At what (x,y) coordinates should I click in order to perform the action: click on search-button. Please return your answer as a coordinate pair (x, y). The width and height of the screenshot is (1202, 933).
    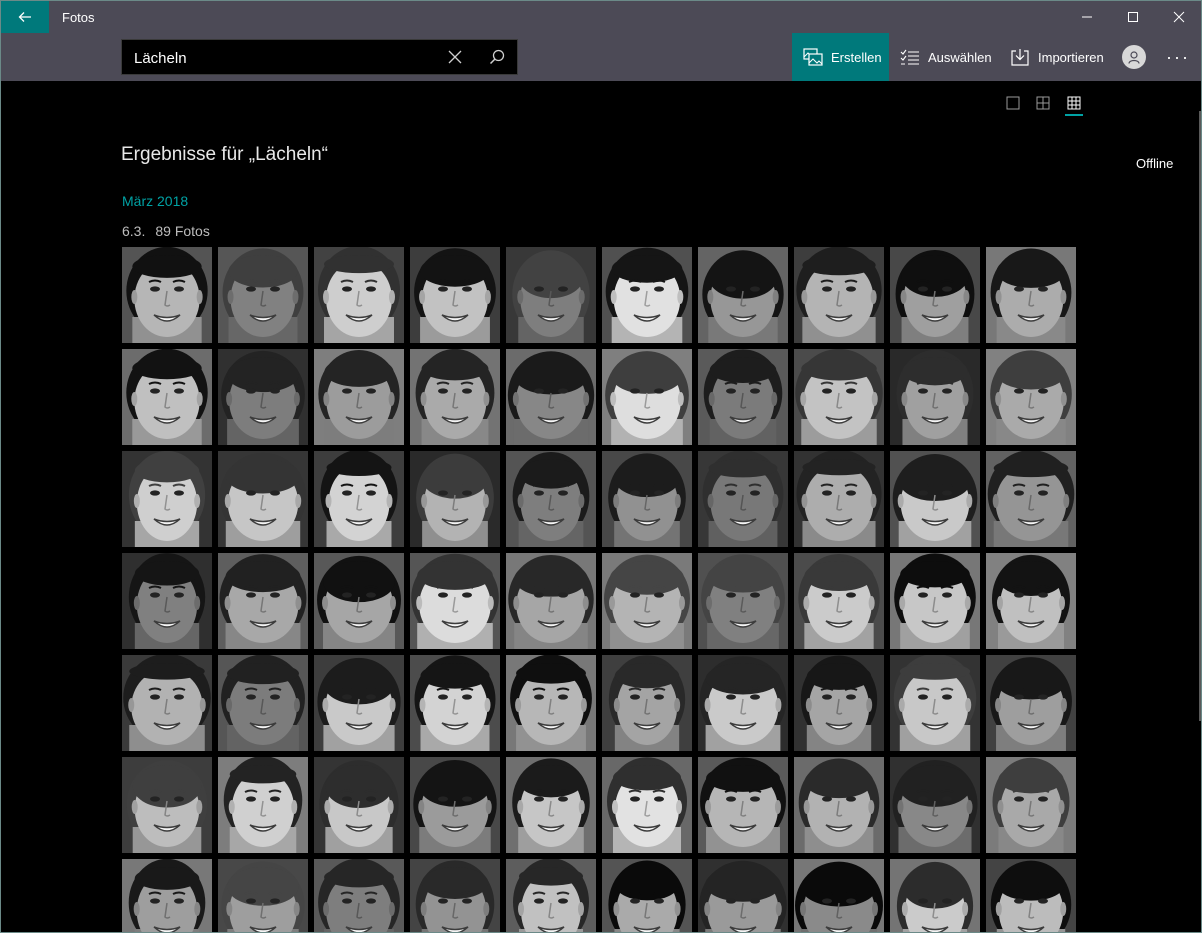
    Looking at the image, I should click on (497, 57).